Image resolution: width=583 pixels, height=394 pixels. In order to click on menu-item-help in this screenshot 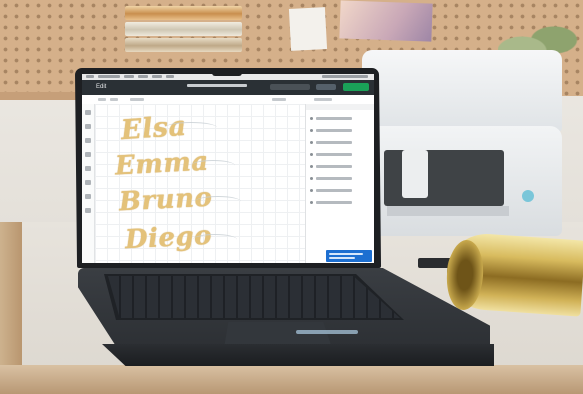, I will do `click(170, 76)`.